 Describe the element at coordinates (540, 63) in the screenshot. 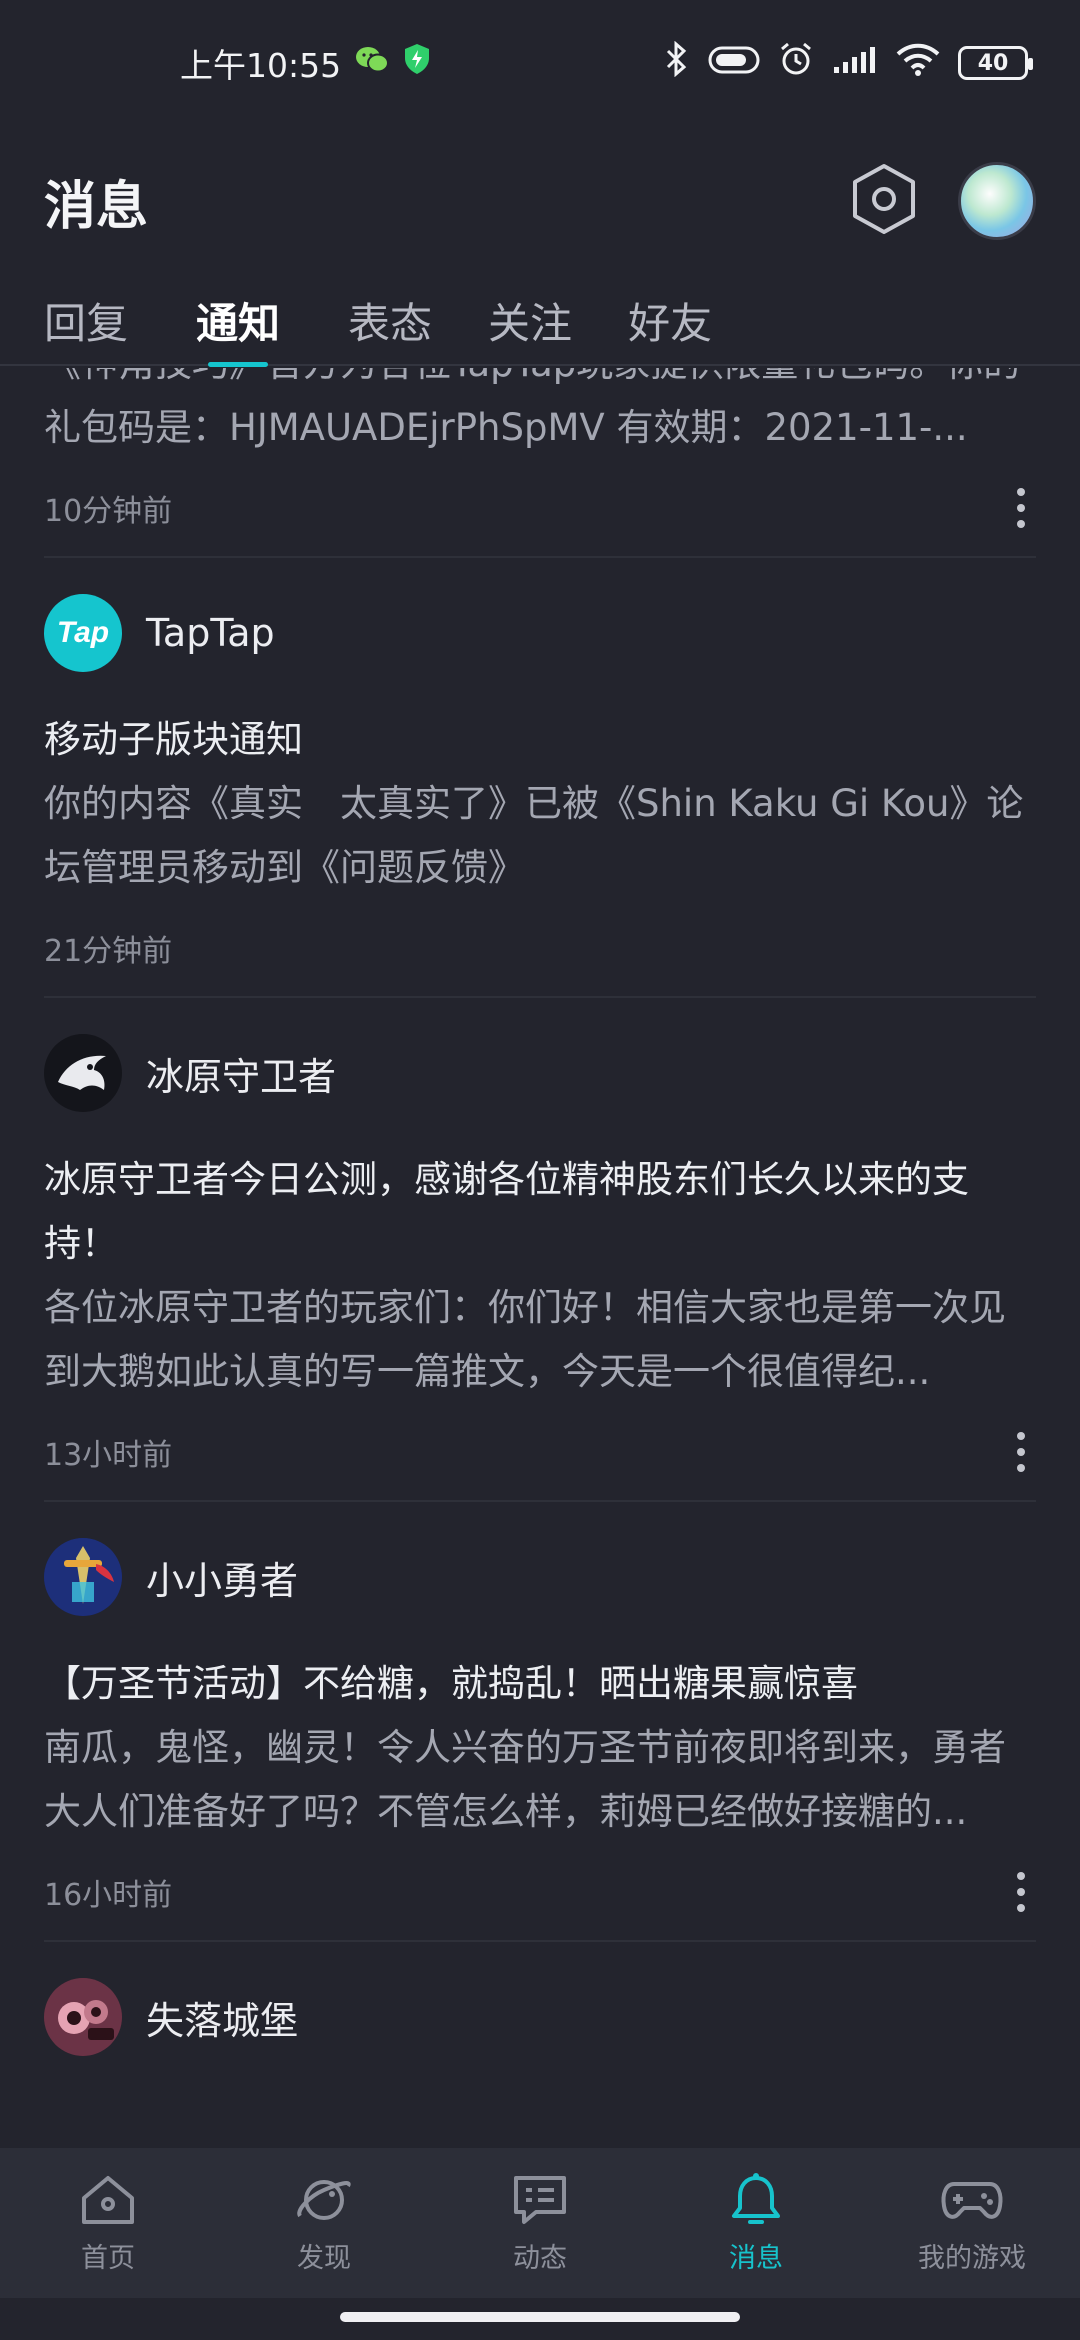

I see `status-bar: 上午10:55 40` at that location.